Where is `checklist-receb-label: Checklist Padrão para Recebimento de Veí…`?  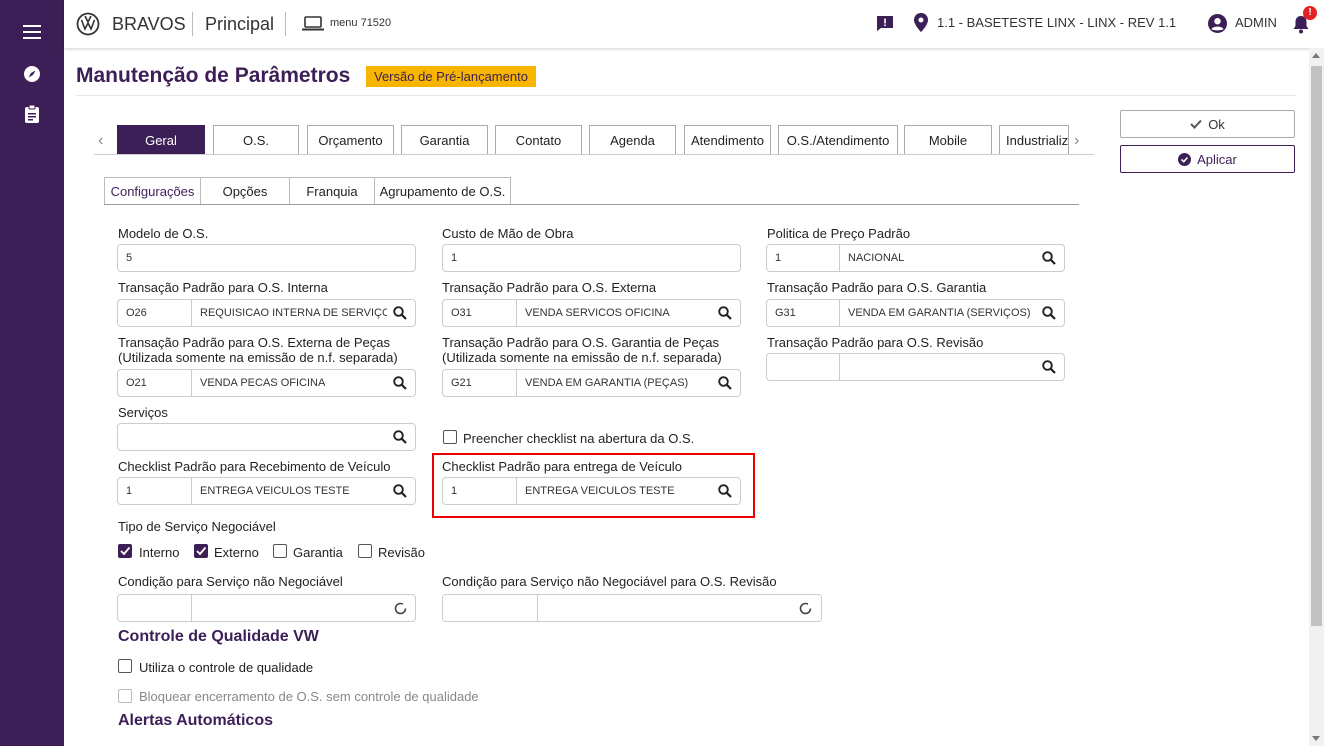
checklist-receb-label: Checklist Padrão para Recebimento de Veí… is located at coordinates (254, 466).